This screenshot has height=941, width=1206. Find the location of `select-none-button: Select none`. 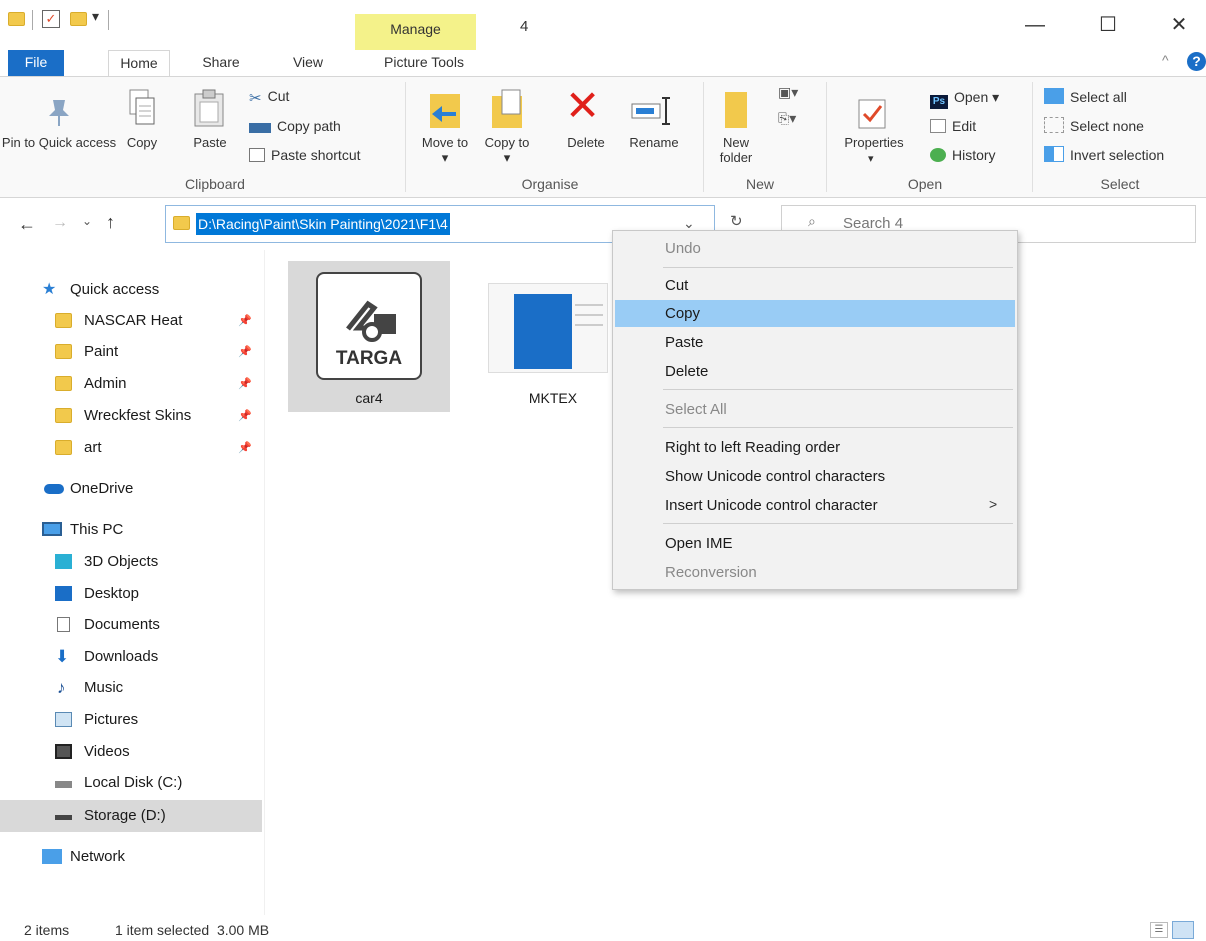

select-none-button: Select none is located at coordinates (1094, 126).